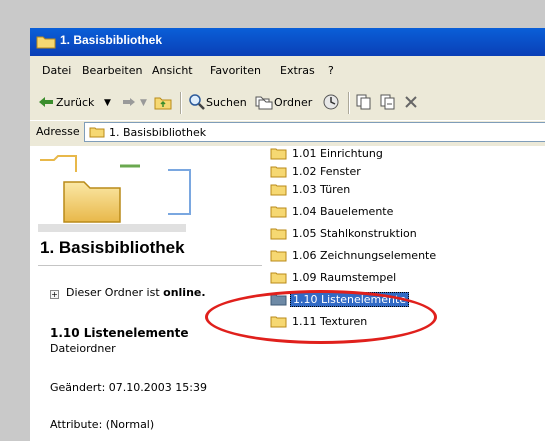  Describe the element at coordinates (326, 171) in the screenshot. I see `item-label: 1.02 Fenster` at that location.